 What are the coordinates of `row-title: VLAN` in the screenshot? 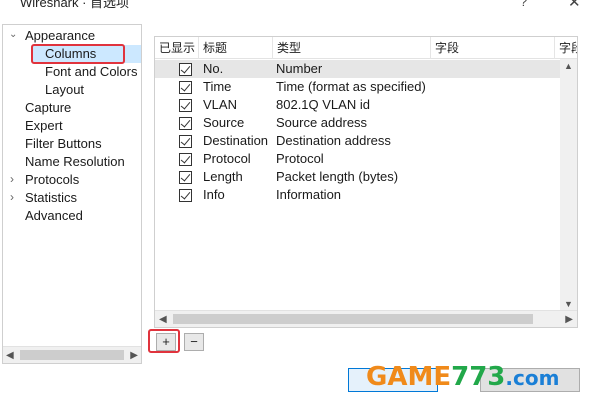 It's located at (220, 104).